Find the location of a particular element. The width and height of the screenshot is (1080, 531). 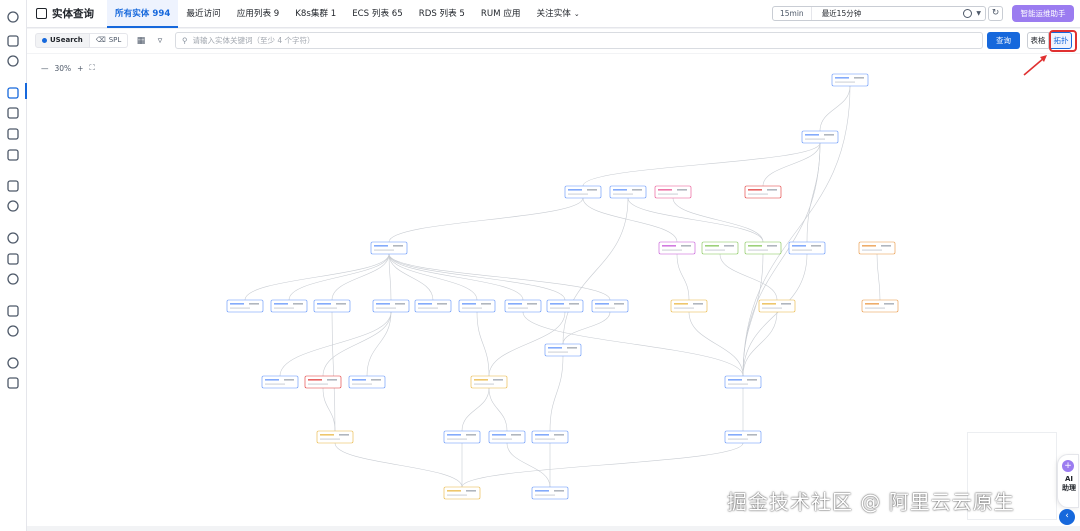

database-icon is located at coordinates (13, 311).